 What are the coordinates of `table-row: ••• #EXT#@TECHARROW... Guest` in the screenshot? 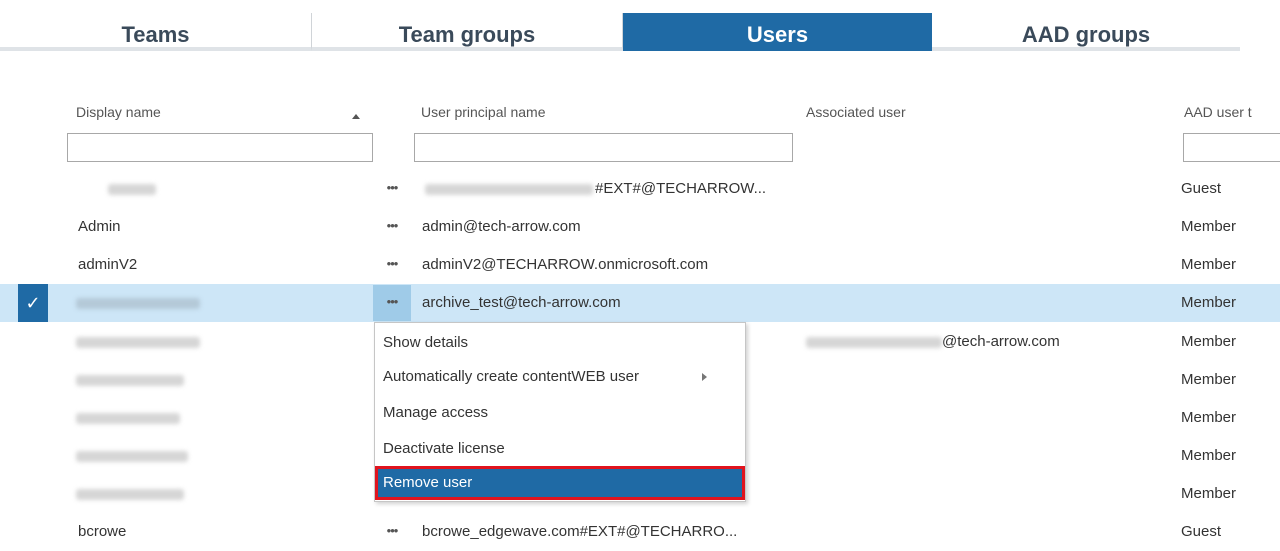 It's located at (640, 189).